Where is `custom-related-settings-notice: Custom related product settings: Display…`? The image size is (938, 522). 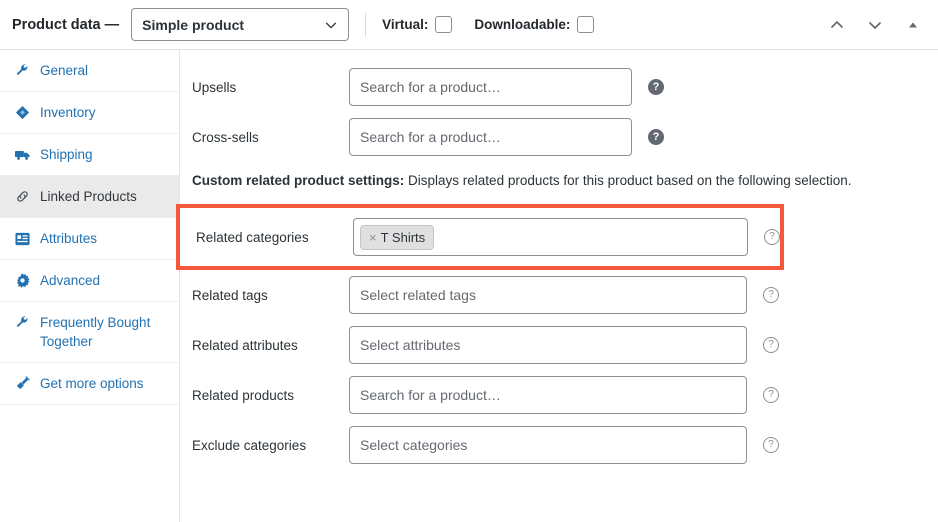 custom-related-settings-notice: Custom related product settings: Display… is located at coordinates (559, 182).